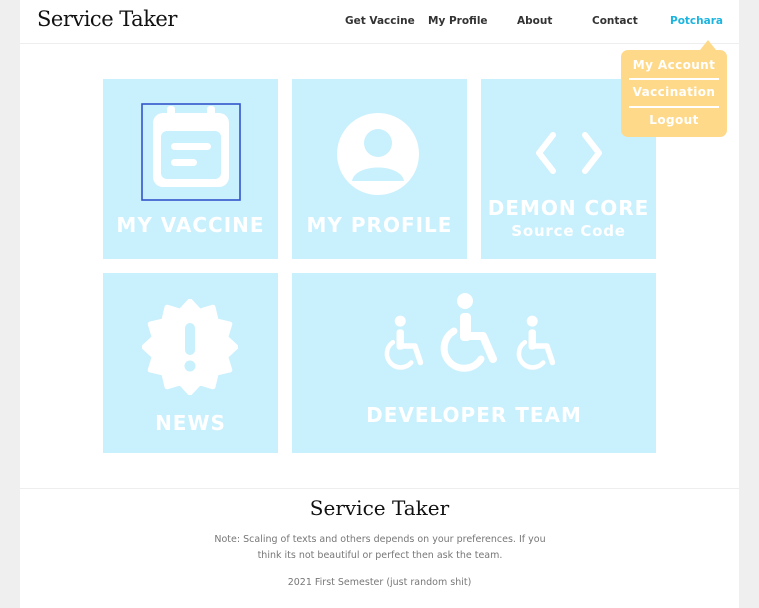 Image resolution: width=759 pixels, height=608 pixels. What do you see at coordinates (568, 208) in the screenshot?
I see `tile-label-demon-core: DEMON CORE` at bounding box center [568, 208].